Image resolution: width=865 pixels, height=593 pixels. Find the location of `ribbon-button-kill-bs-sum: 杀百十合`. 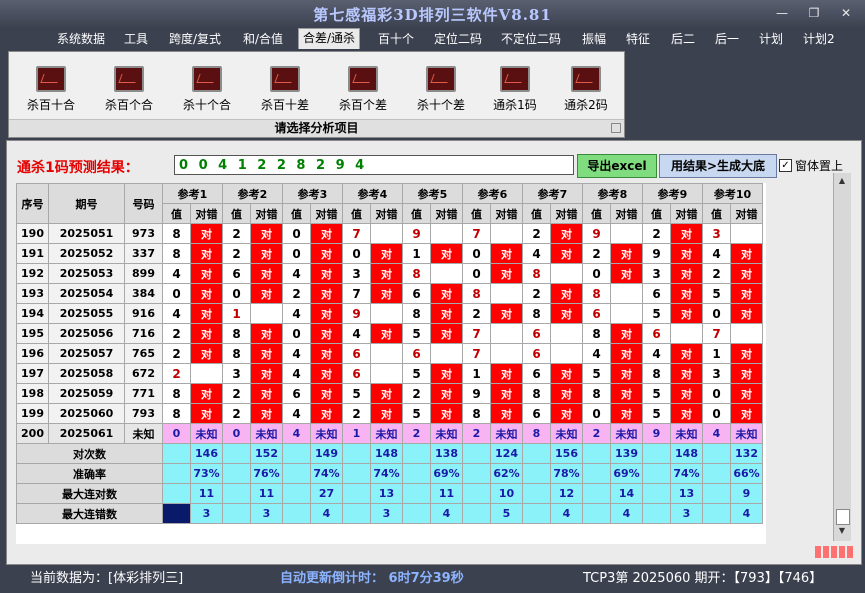

ribbon-button-kill-bs-sum: 杀百十合 is located at coordinates (51, 89).